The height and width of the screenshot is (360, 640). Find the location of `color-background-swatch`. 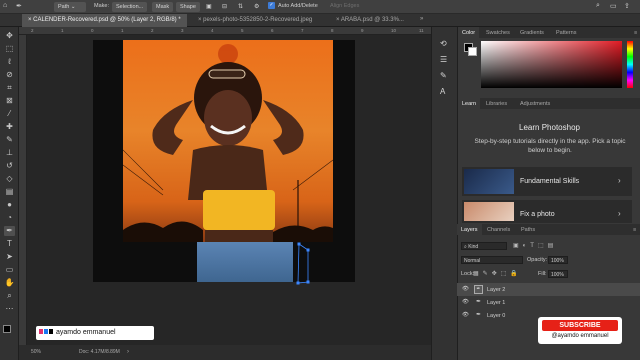

color-background-swatch is located at coordinates (472, 51).